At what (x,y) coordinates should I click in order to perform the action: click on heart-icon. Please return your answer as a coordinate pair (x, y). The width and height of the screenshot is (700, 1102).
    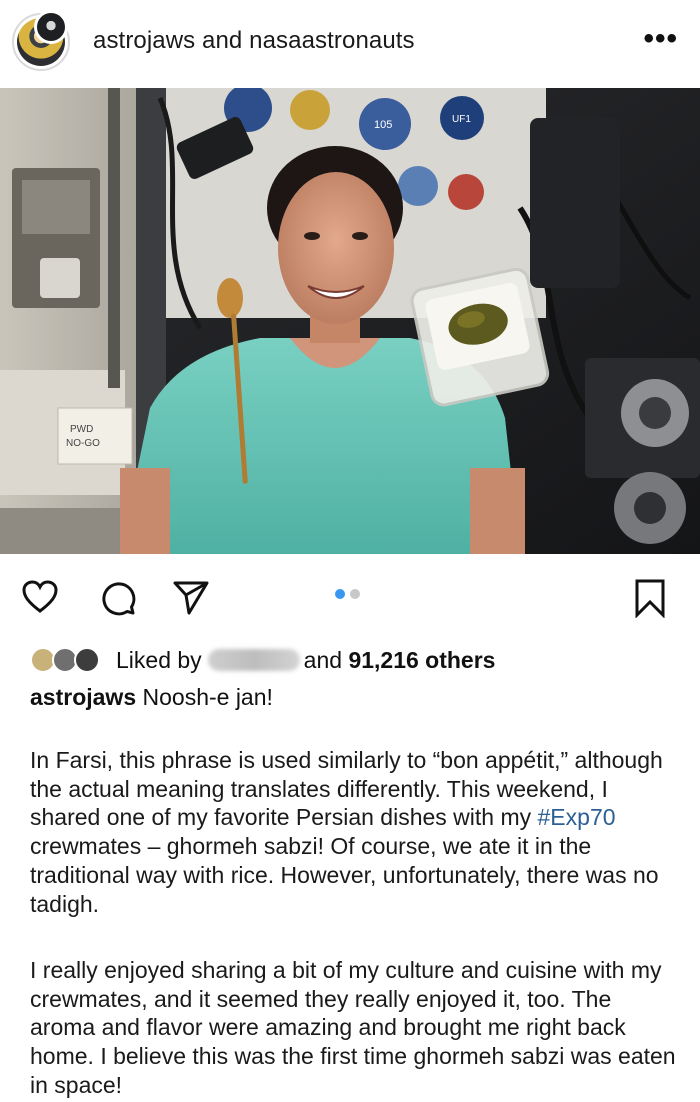
    Looking at the image, I should click on (40, 599).